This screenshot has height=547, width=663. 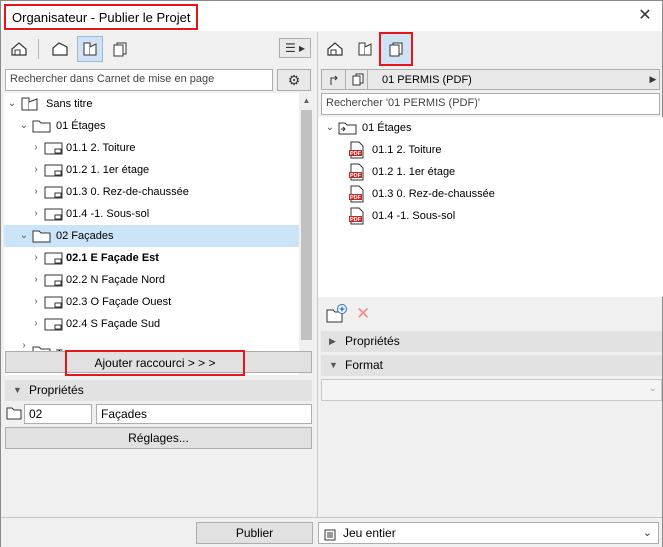 I want to click on tree-row-folder-partial: › Types, so click(x=152, y=343).